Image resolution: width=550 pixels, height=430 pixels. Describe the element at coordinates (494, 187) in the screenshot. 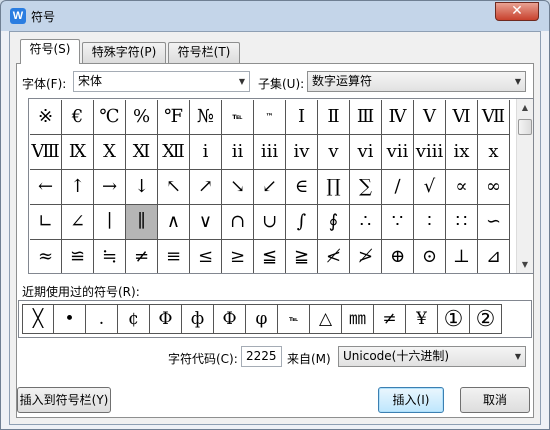

I see `symbol-cell: ∞` at that location.